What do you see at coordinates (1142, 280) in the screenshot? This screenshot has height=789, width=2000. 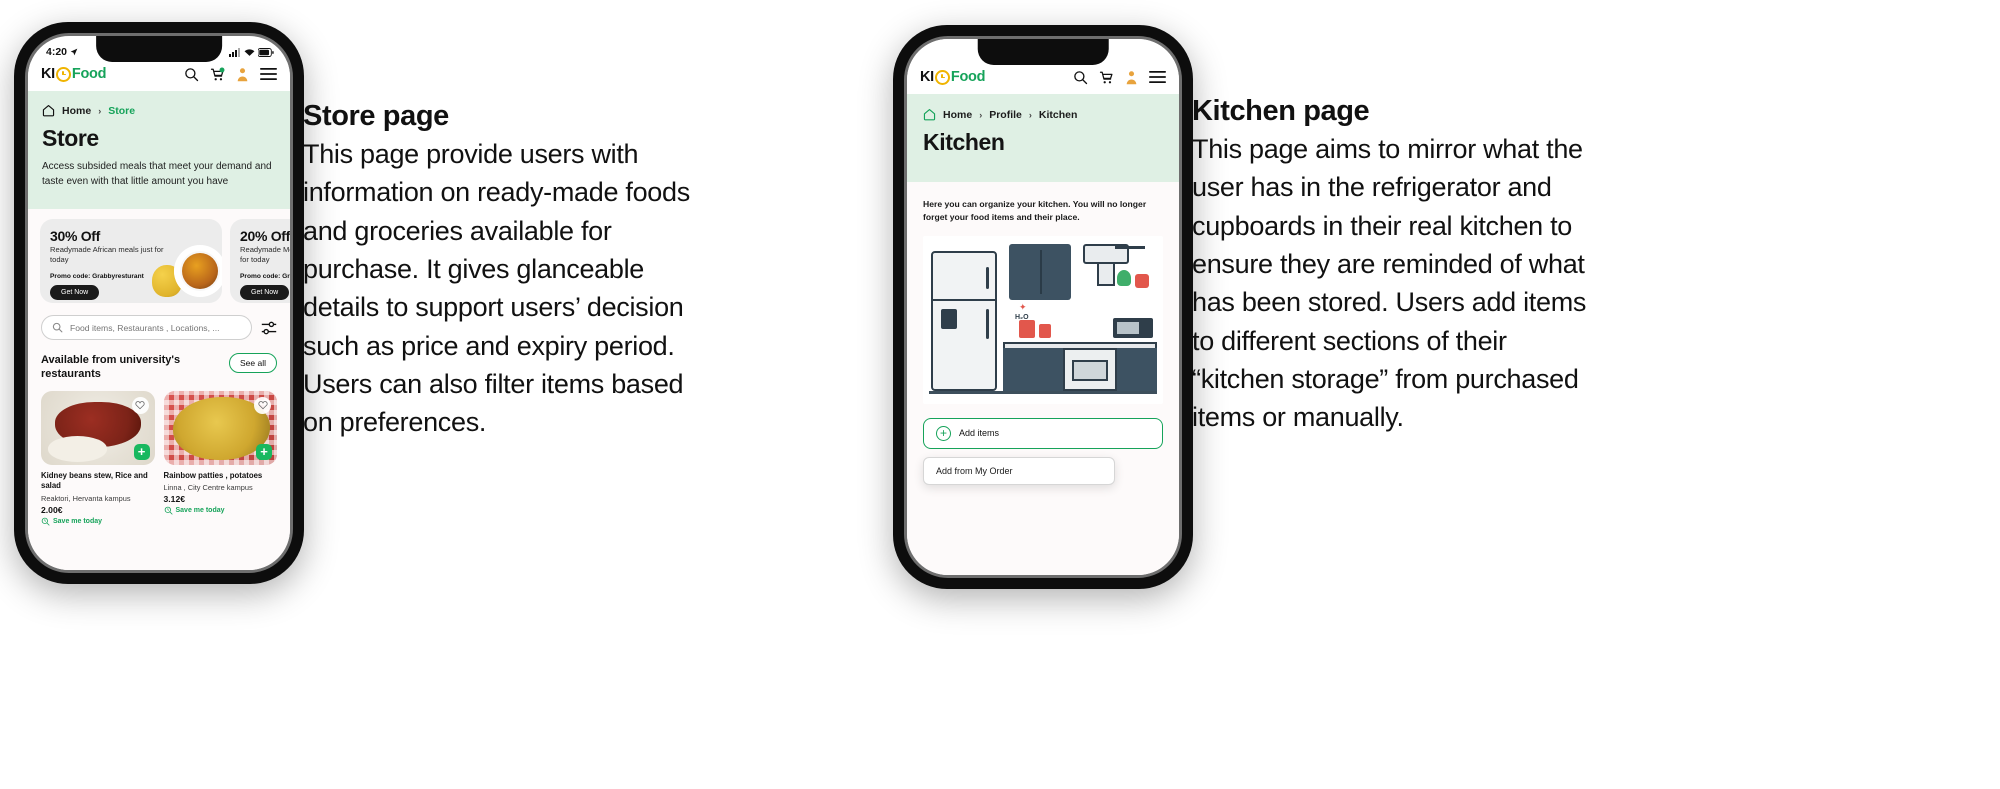 I see `kettle` at bounding box center [1142, 280].